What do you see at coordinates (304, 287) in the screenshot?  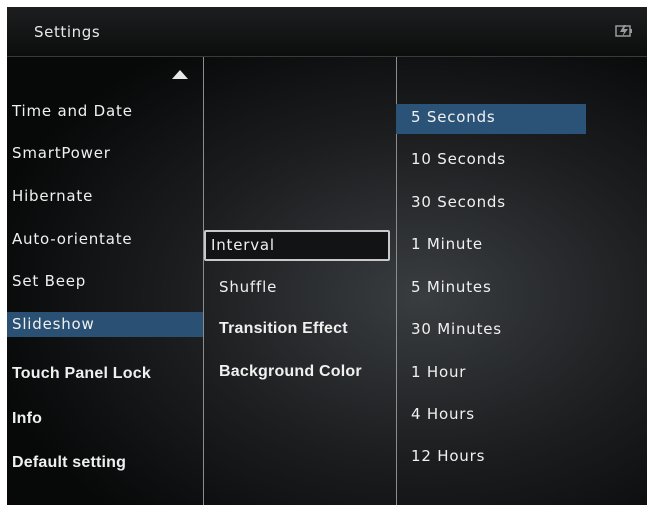 I see `submenu-item-shuffle: Shuffle` at bounding box center [304, 287].